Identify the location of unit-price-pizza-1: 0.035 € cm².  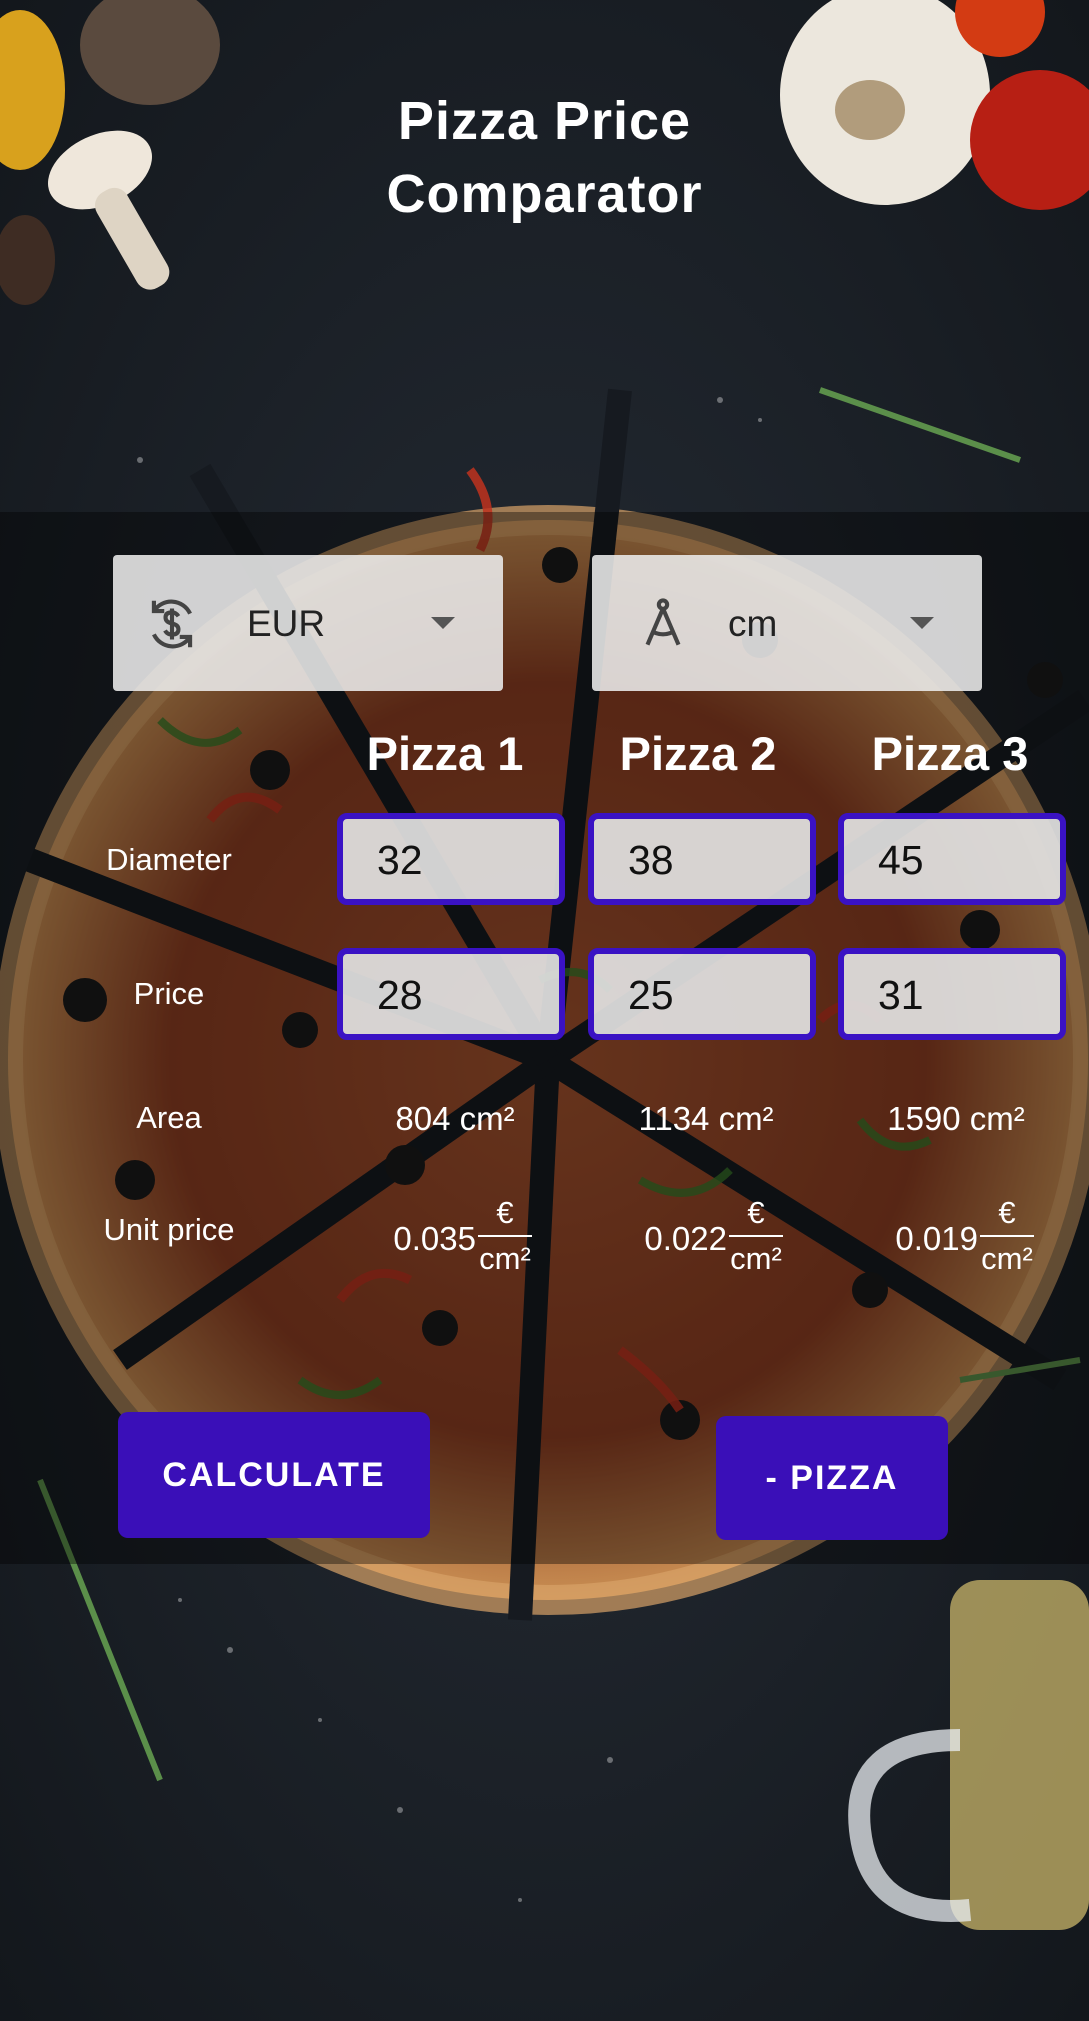
(424, 1244).